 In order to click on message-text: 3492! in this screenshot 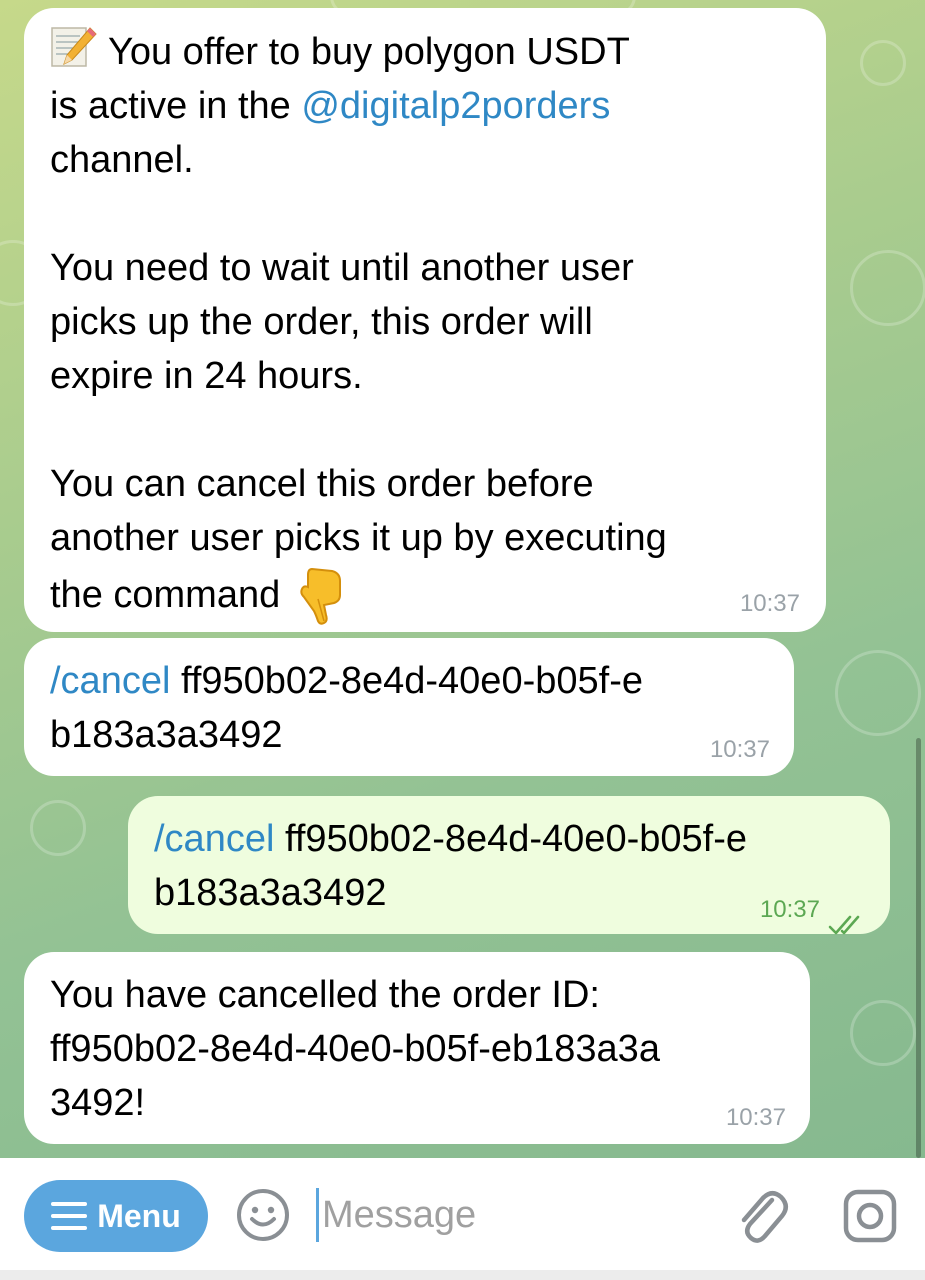, I will do `click(98, 1103)`.